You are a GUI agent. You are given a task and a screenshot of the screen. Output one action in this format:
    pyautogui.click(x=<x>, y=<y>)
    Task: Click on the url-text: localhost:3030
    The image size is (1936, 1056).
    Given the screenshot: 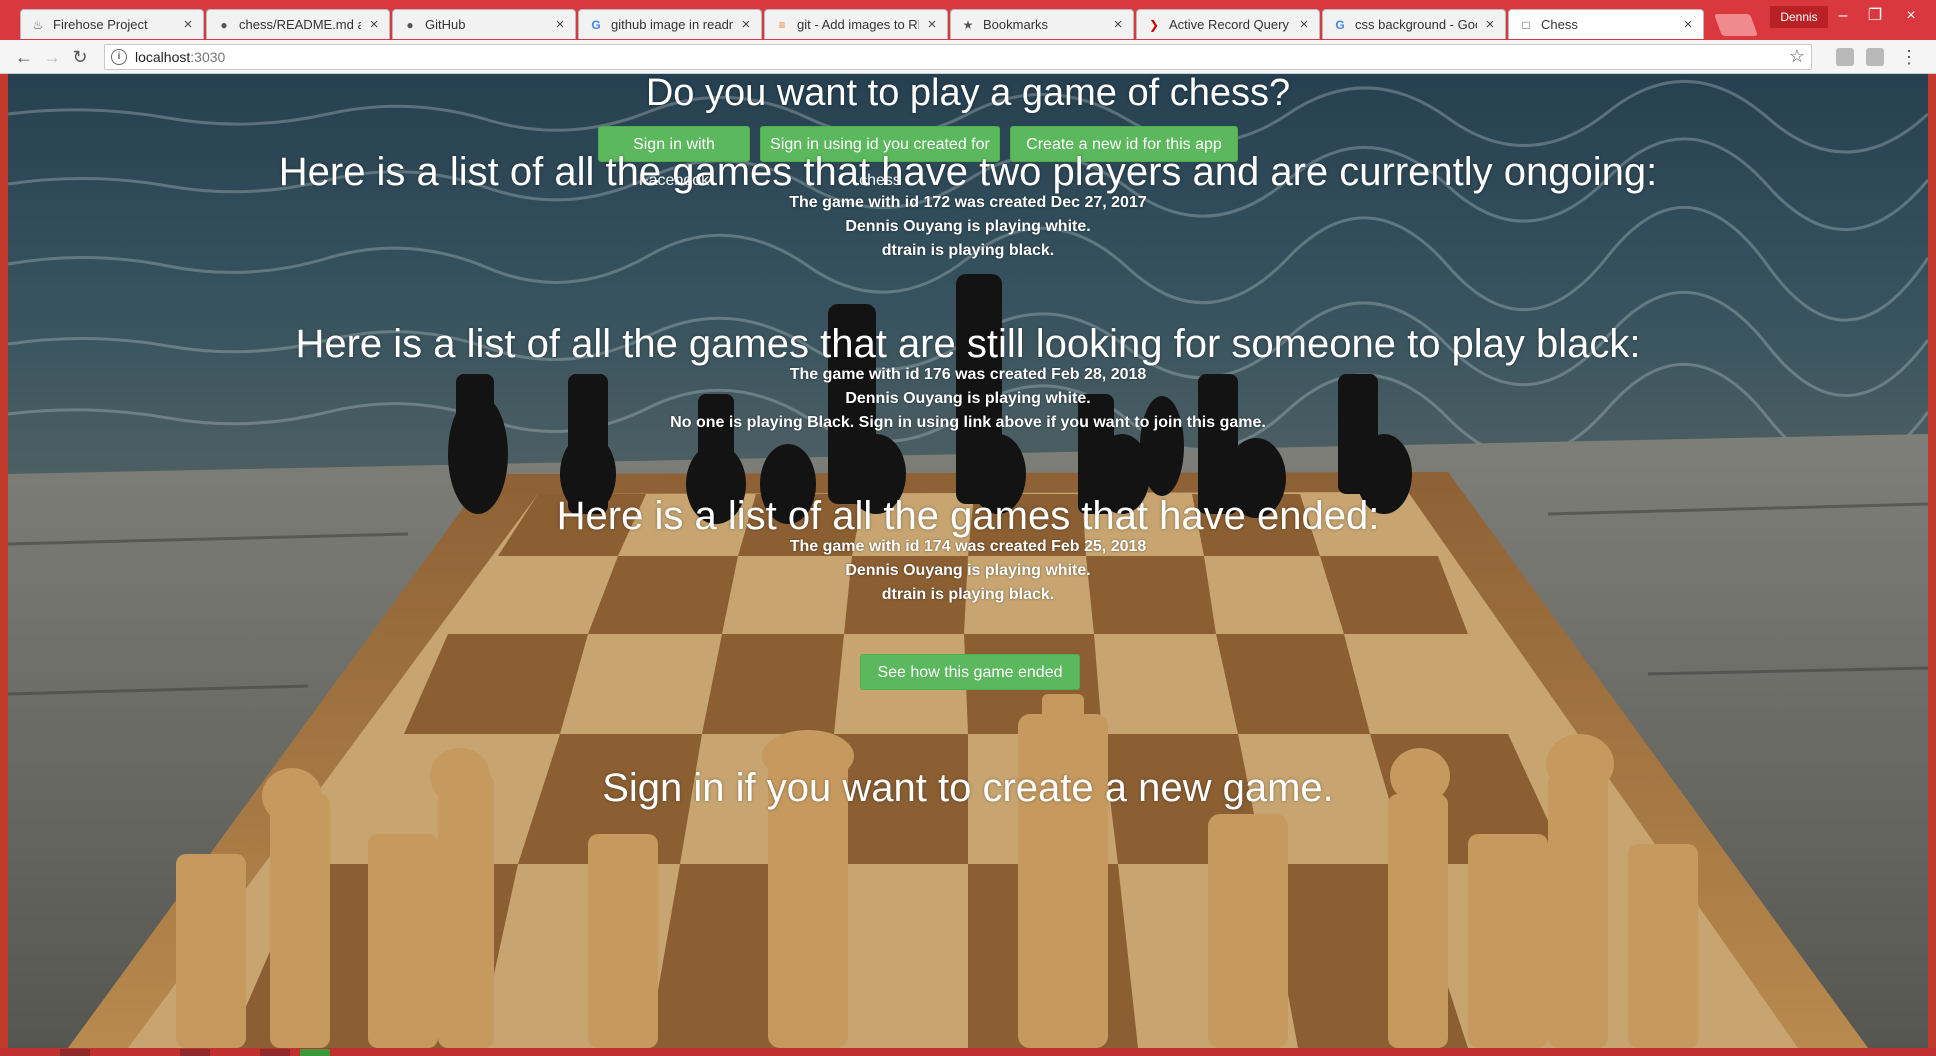 What is the action you would take?
    pyautogui.click(x=180, y=57)
    